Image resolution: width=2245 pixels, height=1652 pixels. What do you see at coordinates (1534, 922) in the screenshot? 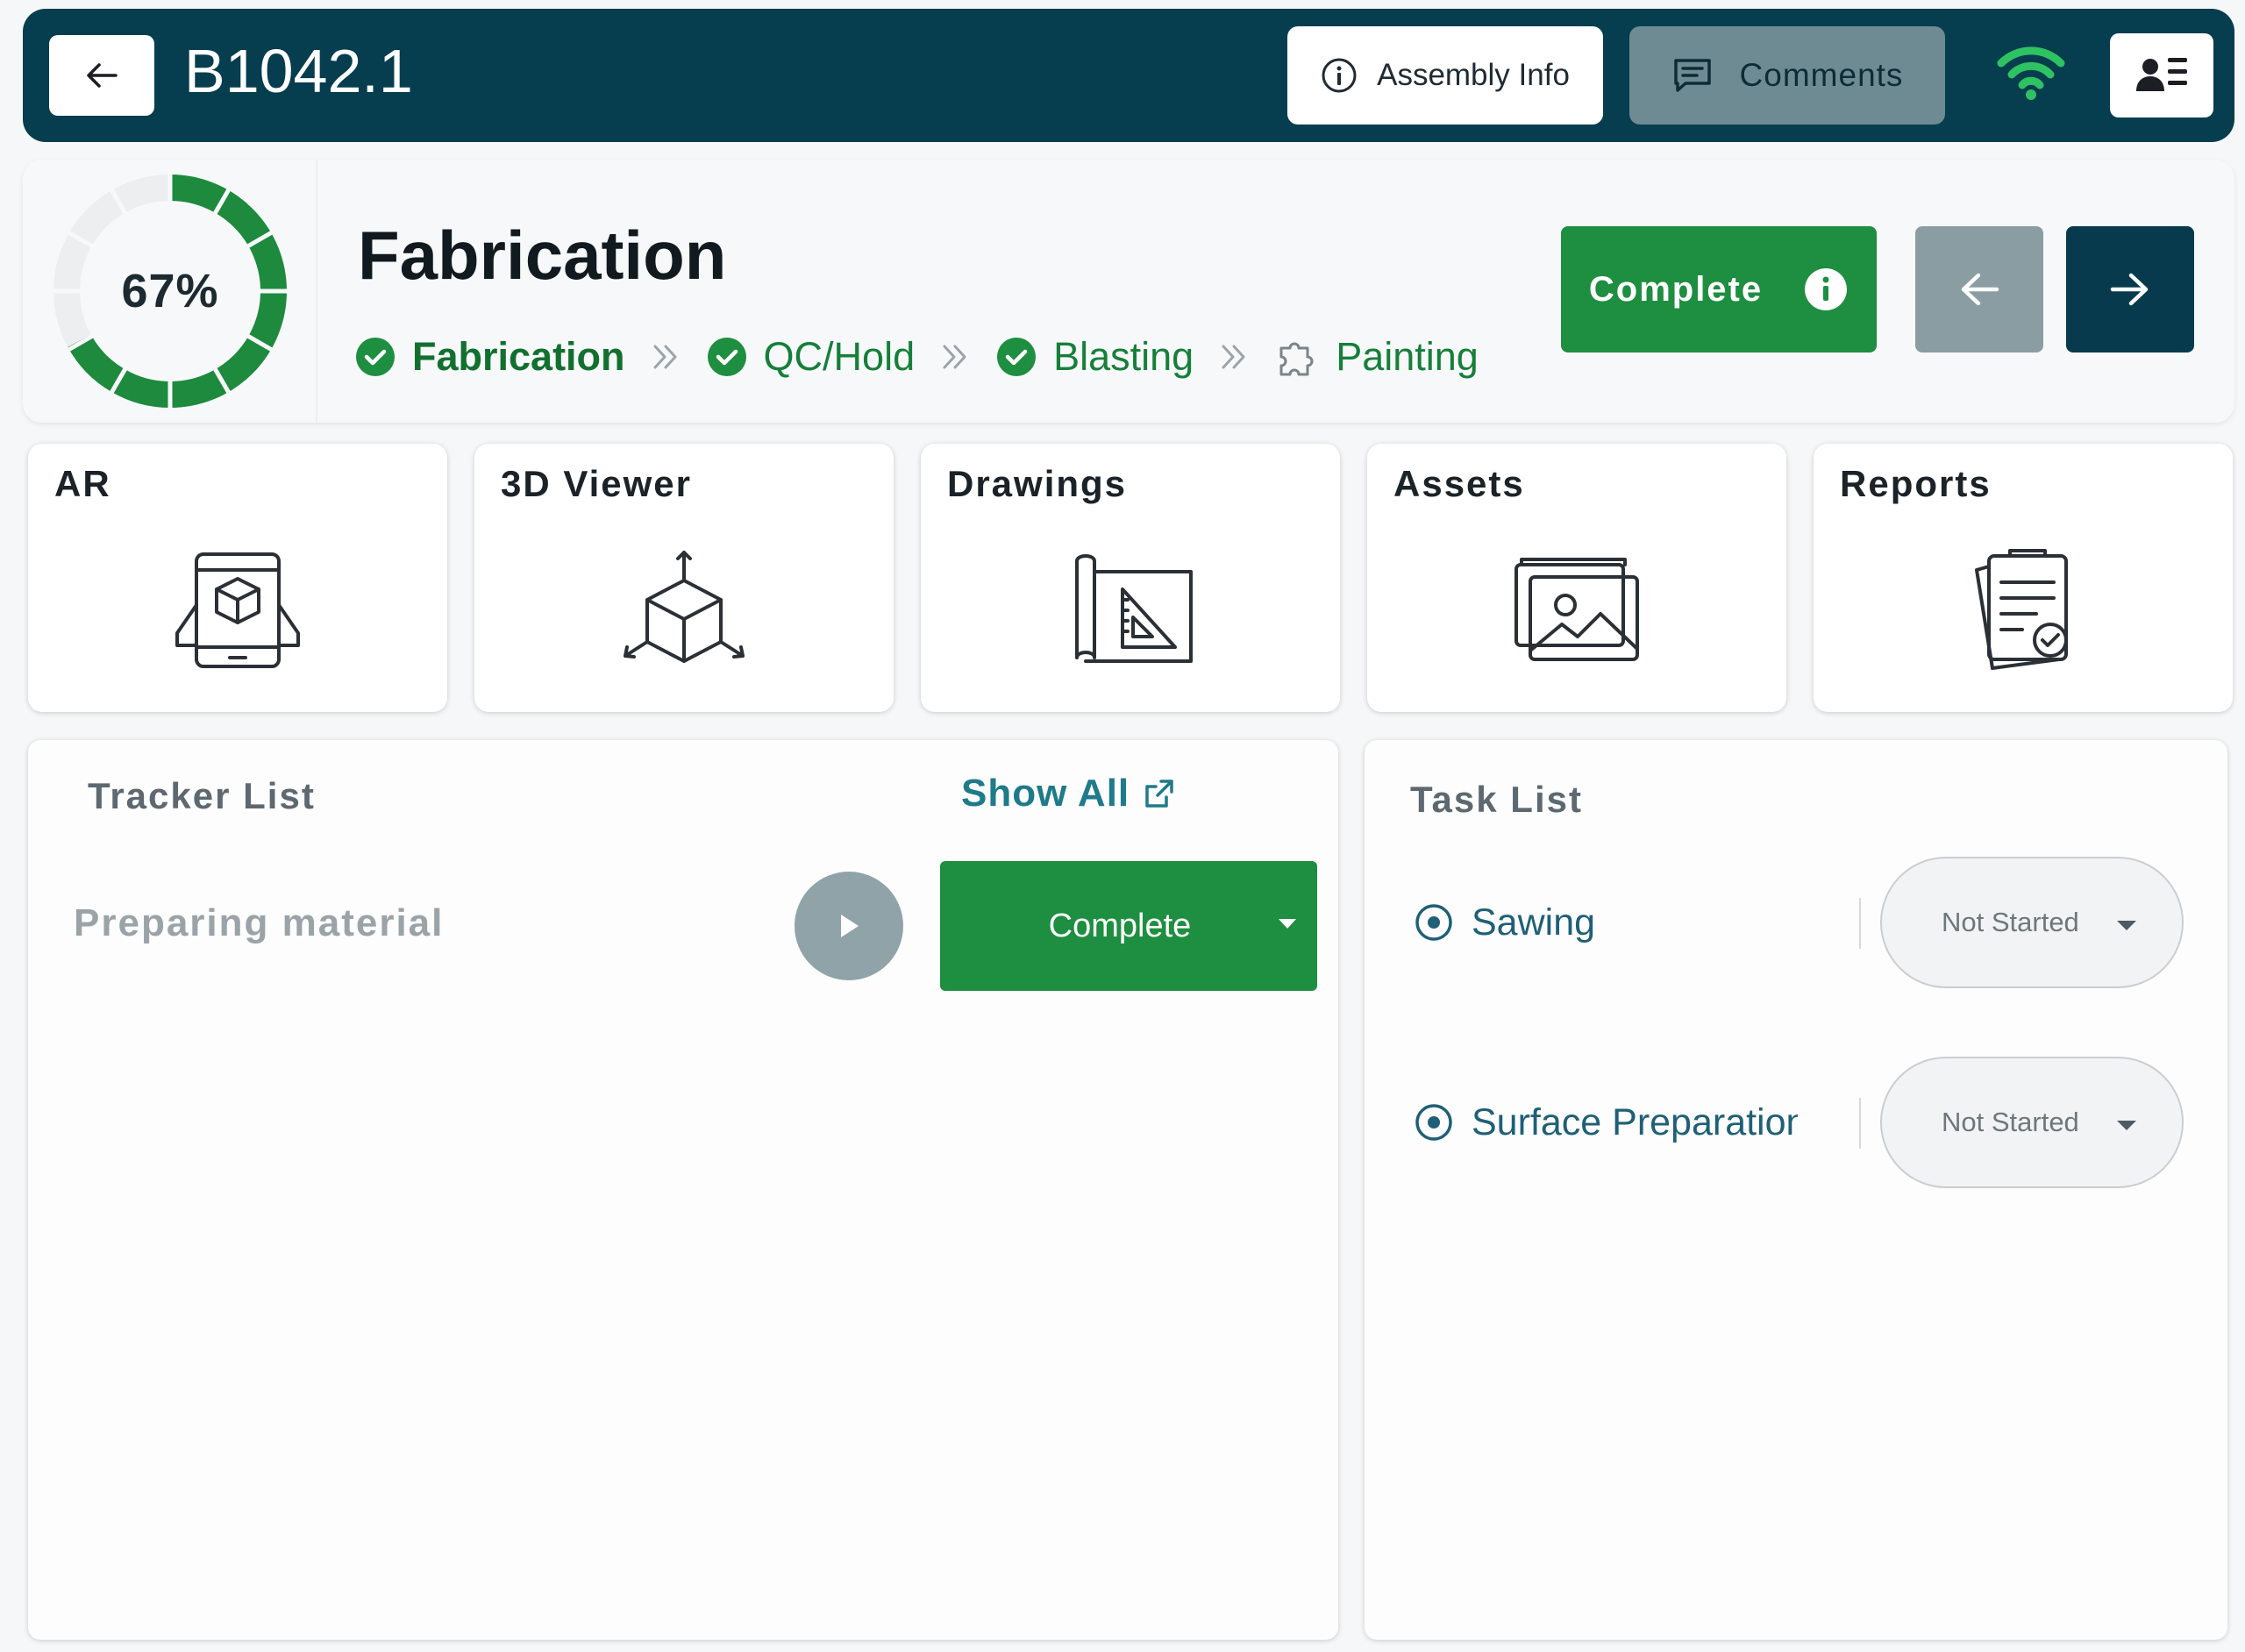
I see `task-name: Sawing` at bounding box center [1534, 922].